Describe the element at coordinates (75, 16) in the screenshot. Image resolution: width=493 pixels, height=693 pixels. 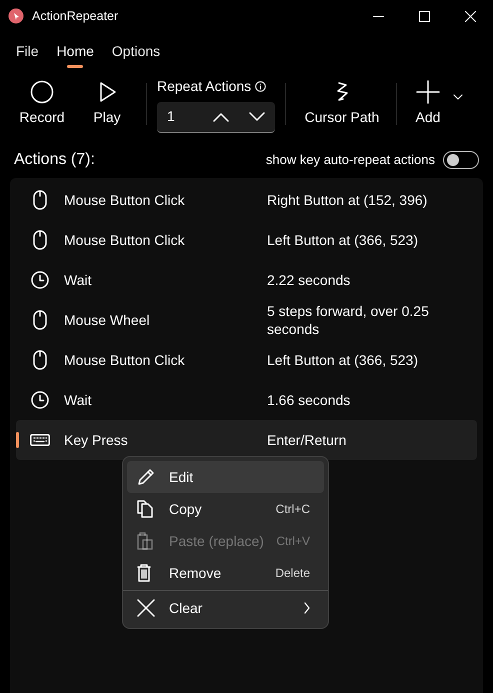
I see `window-title: ActionRepeater` at that location.